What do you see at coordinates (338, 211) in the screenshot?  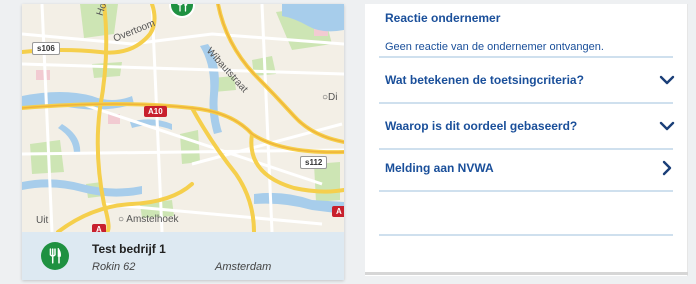 I see `road-shield-a-right: A` at bounding box center [338, 211].